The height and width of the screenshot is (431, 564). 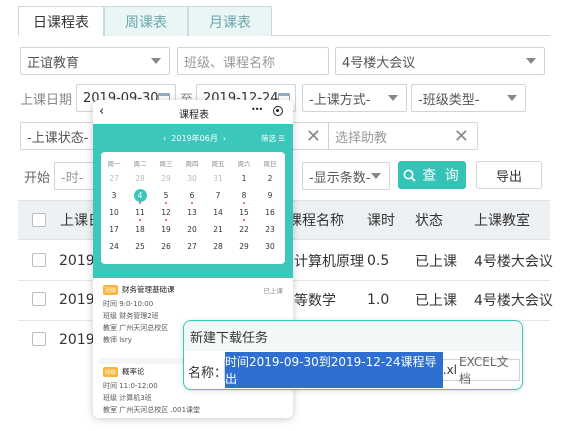 I want to click on course-class: 班级 计算机3班, so click(x=127, y=398).